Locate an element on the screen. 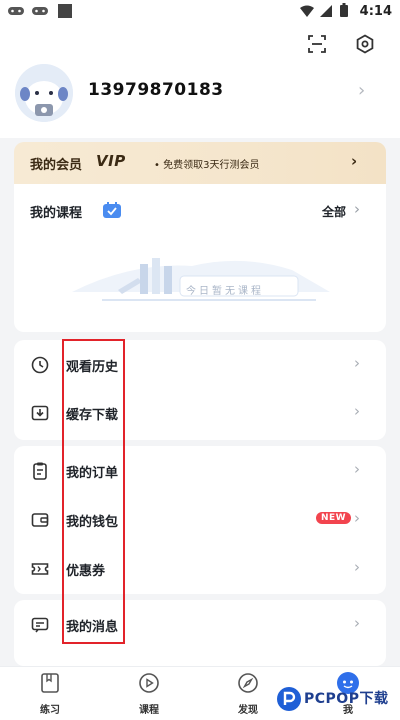 Image resolution: width=400 pixels, height=720 pixels. battery-icon is located at coordinates (344, 10).